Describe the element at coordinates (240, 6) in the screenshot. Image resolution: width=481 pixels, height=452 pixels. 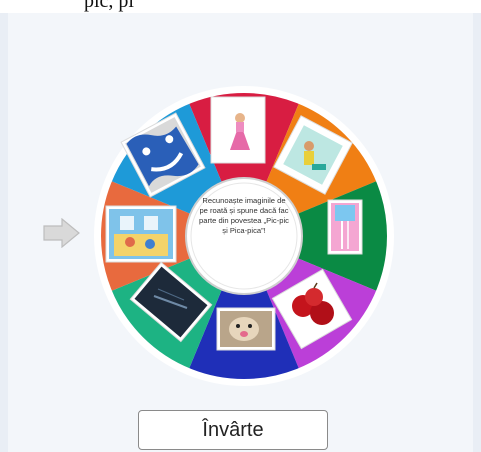
I see `top-text-strip: pic, pi` at that location.